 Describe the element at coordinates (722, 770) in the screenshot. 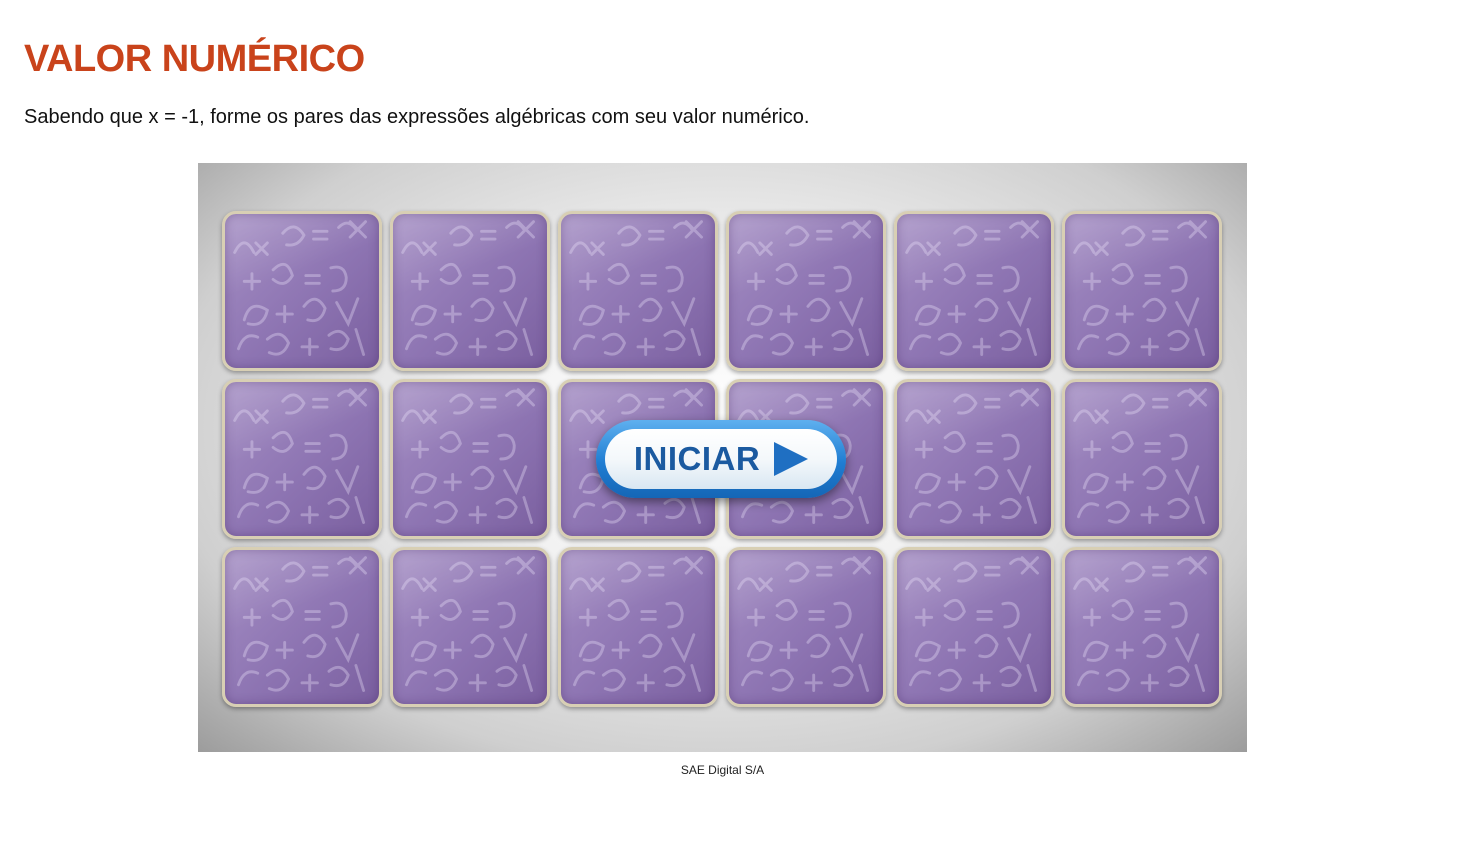

I see `image-credit: SAE Digital S/A` at that location.